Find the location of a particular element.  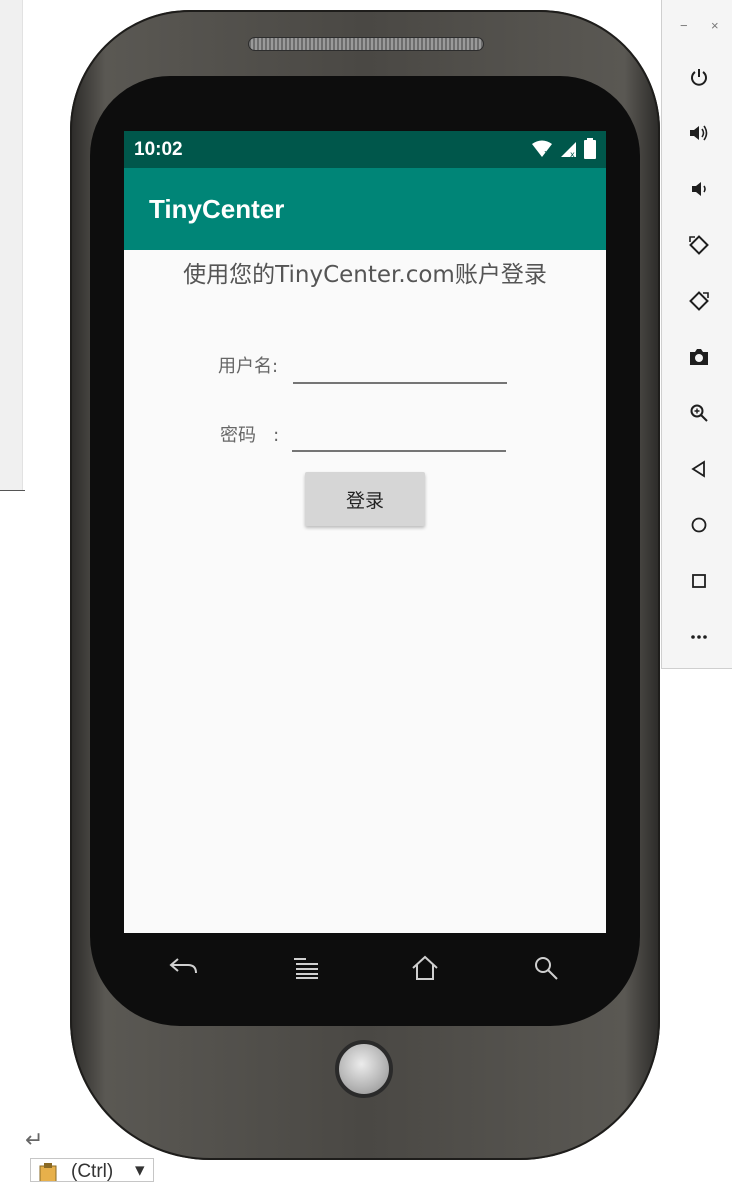

overview-icon is located at coordinates (699, 581).